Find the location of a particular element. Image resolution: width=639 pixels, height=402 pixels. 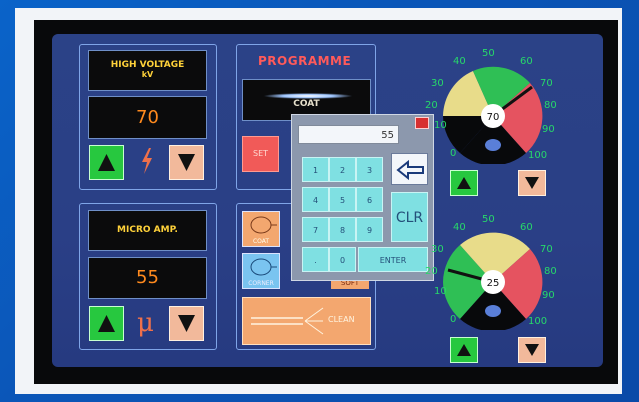

numeric-keypad-popup: 55 1 2 3 4 5 6 7 8 9 . 0 ENTER CLR is located at coordinates (362, 197).